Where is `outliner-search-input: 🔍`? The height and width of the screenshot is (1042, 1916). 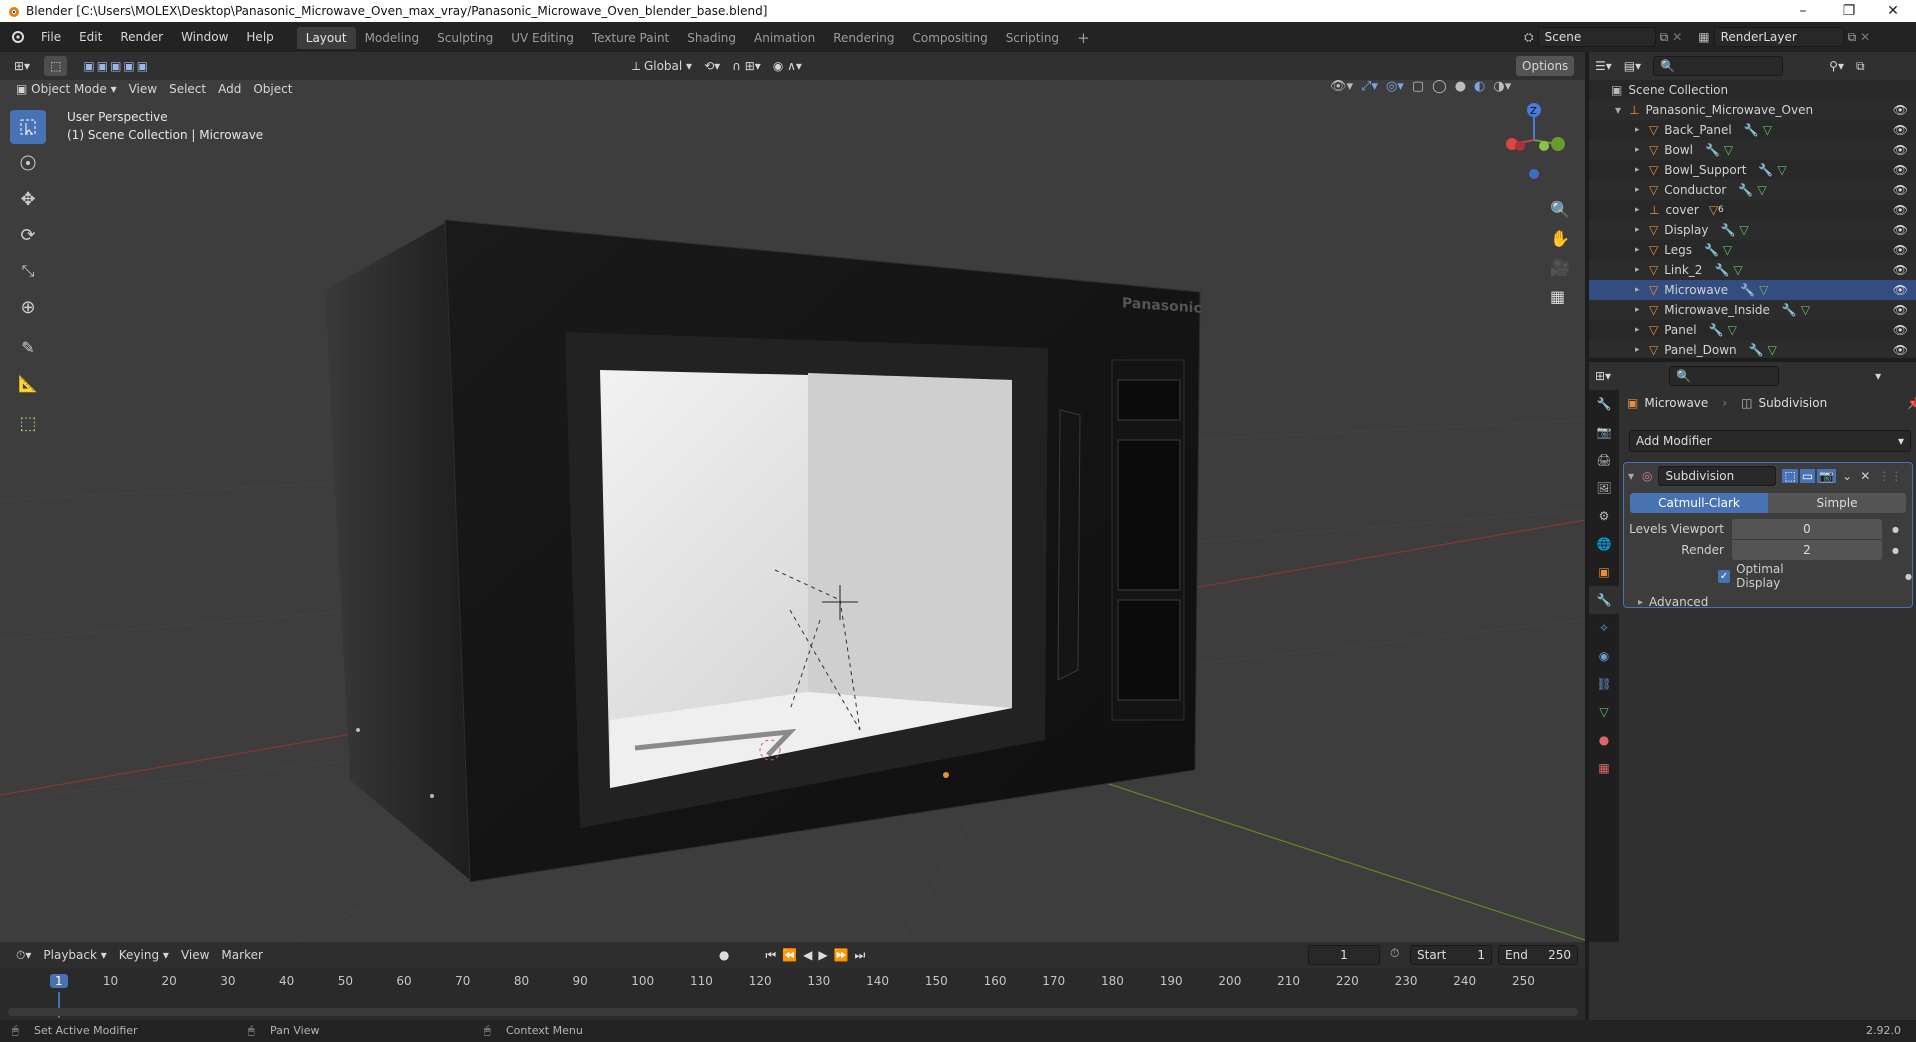 outliner-search-input: 🔍 is located at coordinates (1718, 66).